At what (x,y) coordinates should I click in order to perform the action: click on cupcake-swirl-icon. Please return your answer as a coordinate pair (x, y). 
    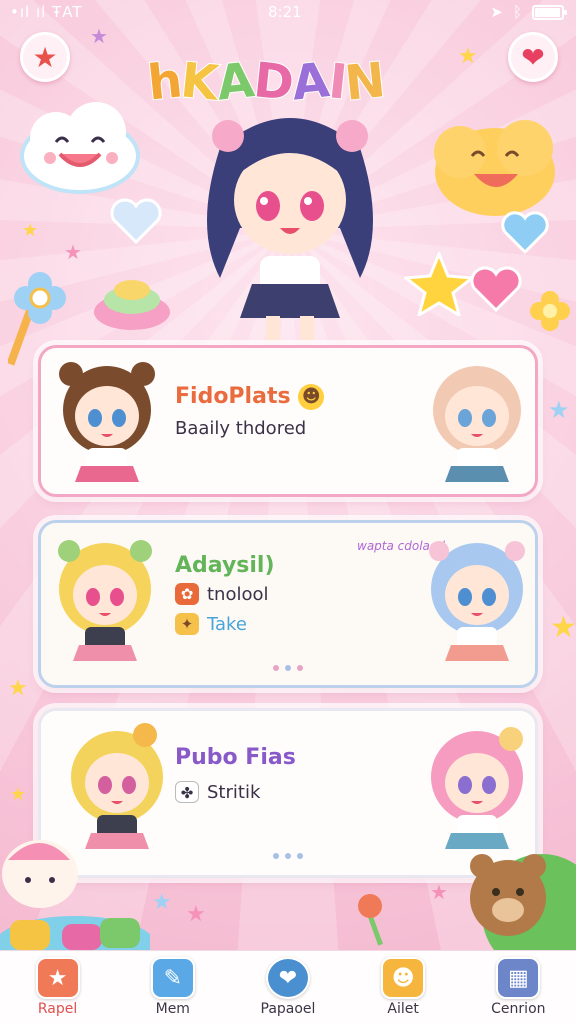
    Looking at the image, I should click on (132, 305).